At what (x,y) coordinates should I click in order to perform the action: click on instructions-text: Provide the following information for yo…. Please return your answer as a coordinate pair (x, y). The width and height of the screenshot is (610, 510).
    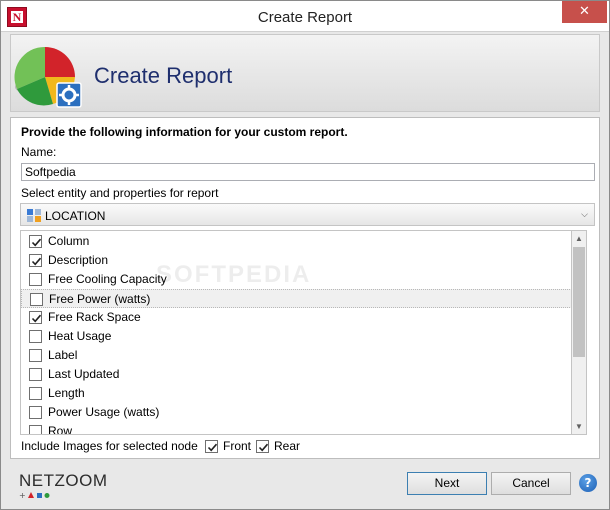
    Looking at the image, I should click on (184, 132).